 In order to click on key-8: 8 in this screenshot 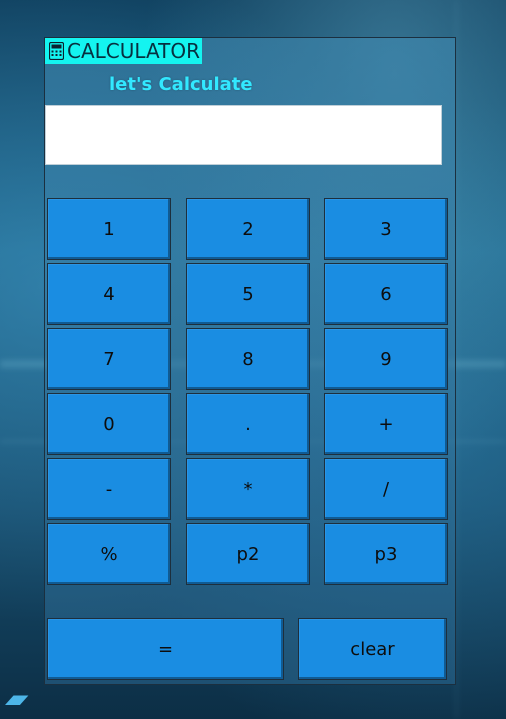, I will do `click(248, 359)`.